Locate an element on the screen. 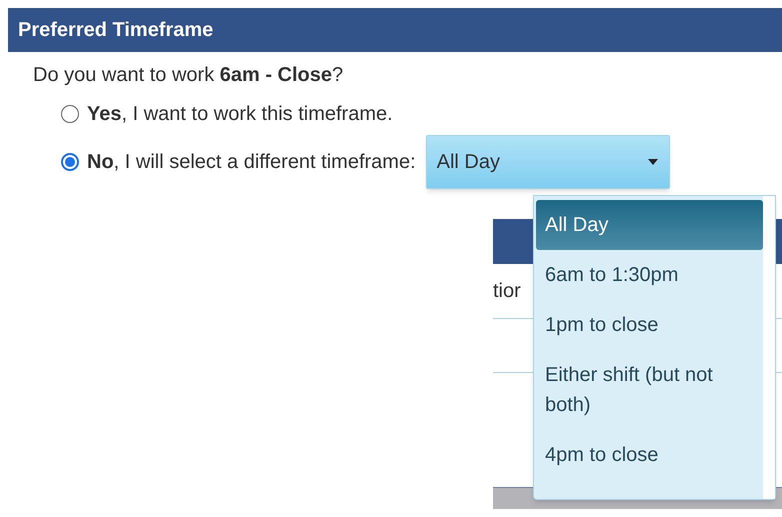 The width and height of the screenshot is (782, 517). section-header: Preferred Timeframe is located at coordinates (395, 30).